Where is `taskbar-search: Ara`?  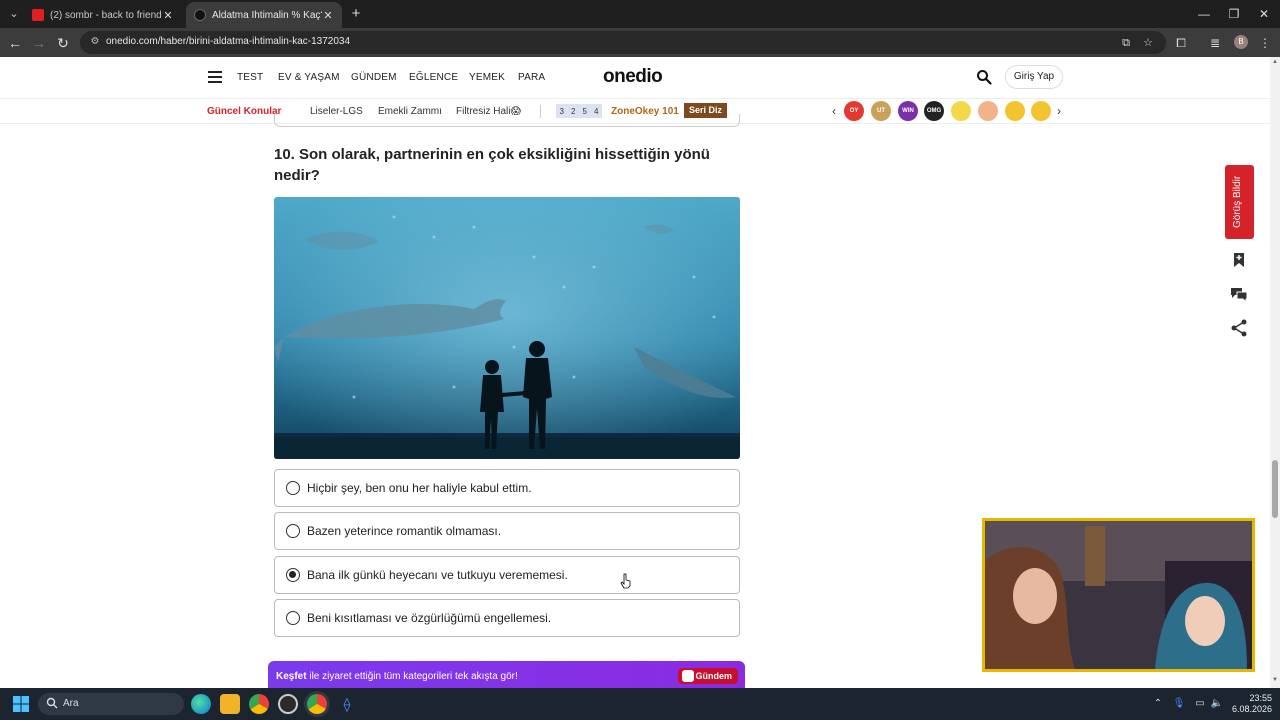 taskbar-search: Ara is located at coordinates (111, 704).